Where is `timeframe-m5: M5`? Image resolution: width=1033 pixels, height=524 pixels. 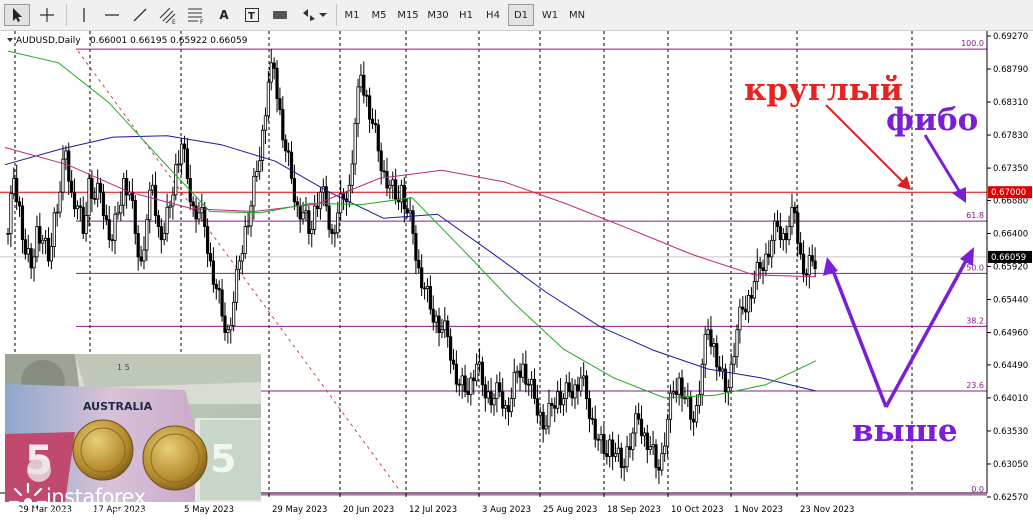
timeframe-m5: M5 is located at coordinates (379, 15).